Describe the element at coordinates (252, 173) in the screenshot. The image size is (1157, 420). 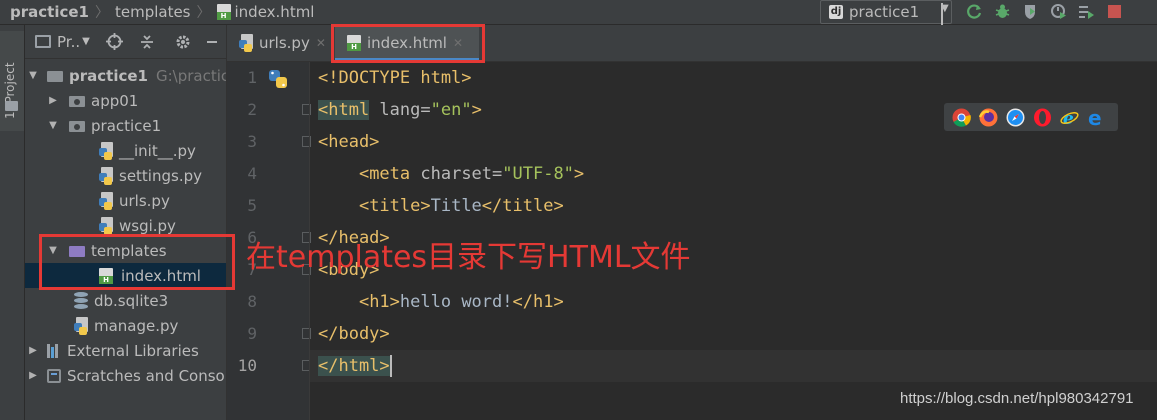
I see `line-number: 4` at that location.